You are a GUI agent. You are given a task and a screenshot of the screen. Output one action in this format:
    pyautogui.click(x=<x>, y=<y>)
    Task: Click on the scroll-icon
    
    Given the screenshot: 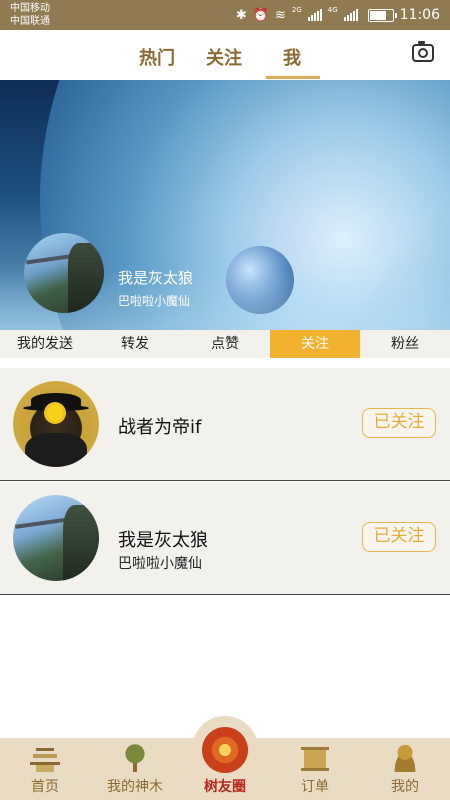 What is the action you would take?
    pyautogui.click(x=315, y=758)
    